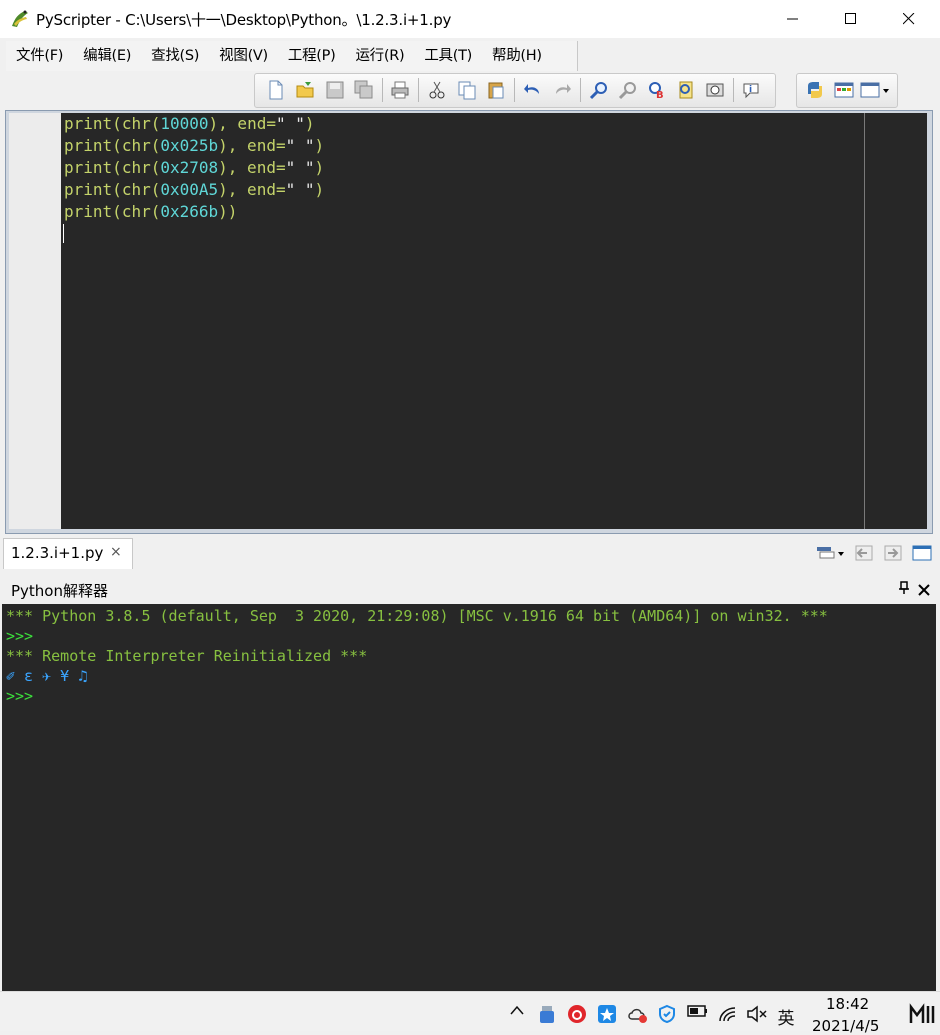 Image resolution: width=940 pixels, height=1035 pixels. I want to click on netease-music-icon, so click(577, 1014).